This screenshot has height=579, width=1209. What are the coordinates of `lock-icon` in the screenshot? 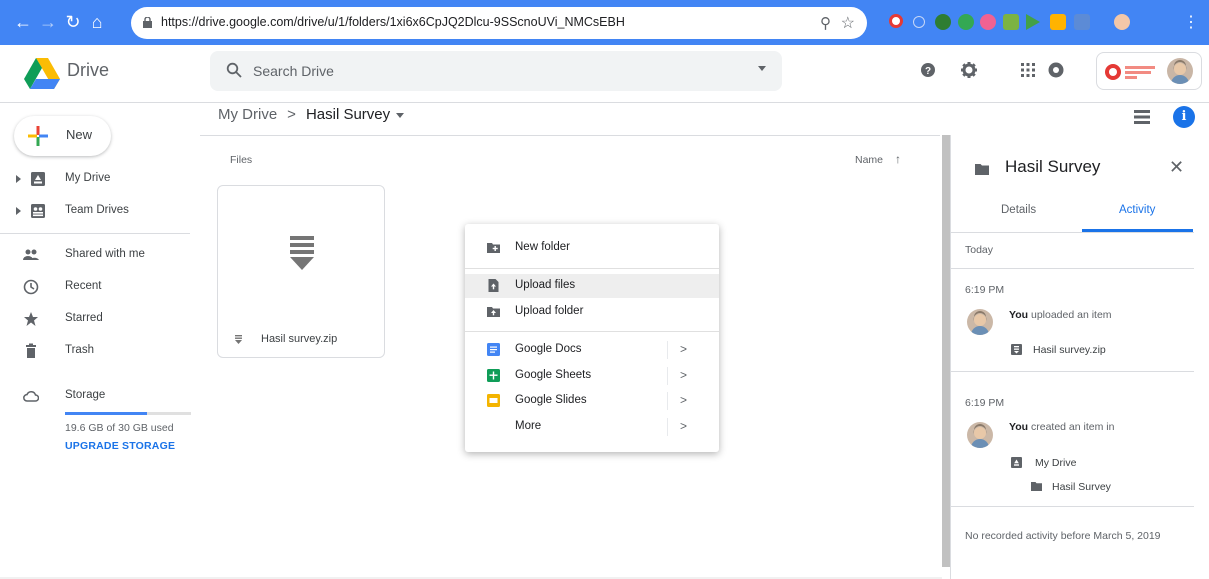 It's located at (147, 22).